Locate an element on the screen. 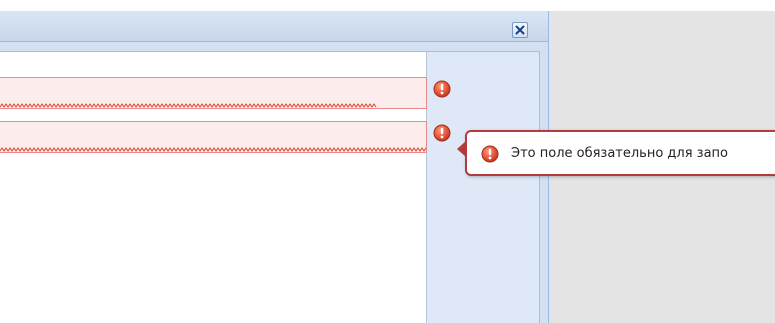 Image resolution: width=775 pixels, height=323 pixels. tooltip-message: Это поле обязательно для запо is located at coordinates (620, 153).